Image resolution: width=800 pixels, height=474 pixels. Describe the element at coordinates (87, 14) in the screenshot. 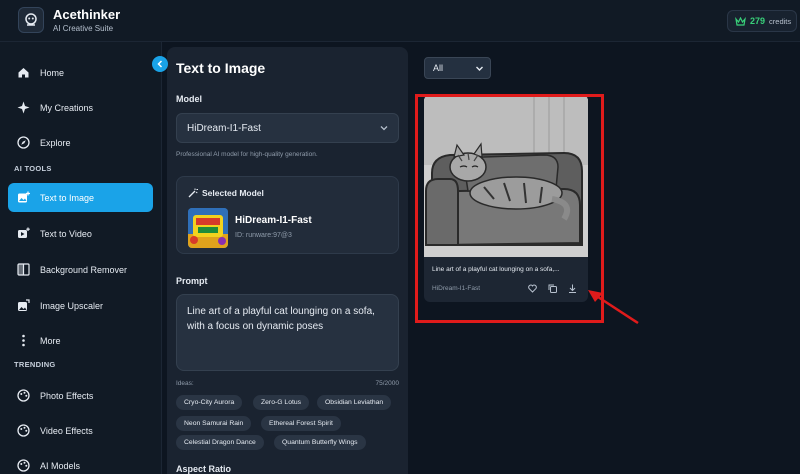

I see `brand-name: Acethinker` at that location.